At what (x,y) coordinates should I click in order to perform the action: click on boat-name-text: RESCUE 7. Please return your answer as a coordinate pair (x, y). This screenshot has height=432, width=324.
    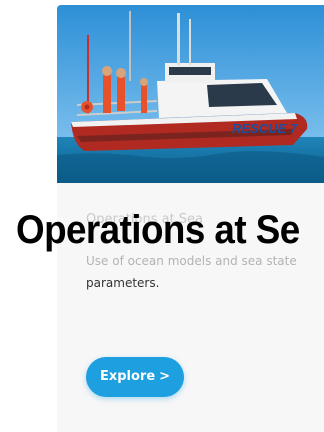
    Looking at the image, I should click on (265, 128).